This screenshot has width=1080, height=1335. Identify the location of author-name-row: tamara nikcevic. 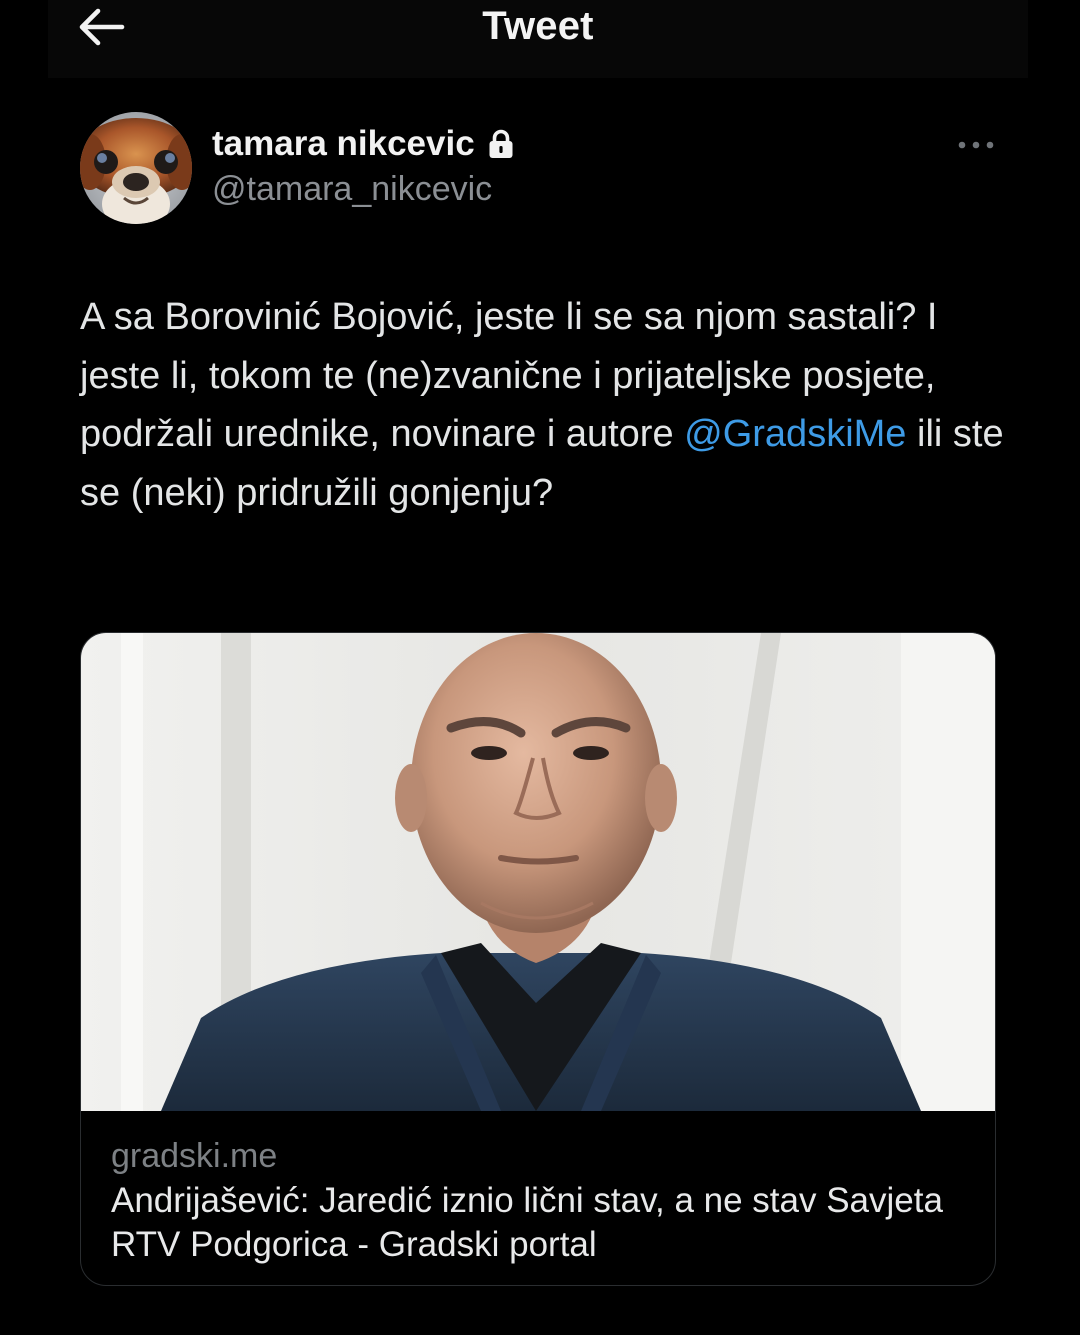
(363, 144).